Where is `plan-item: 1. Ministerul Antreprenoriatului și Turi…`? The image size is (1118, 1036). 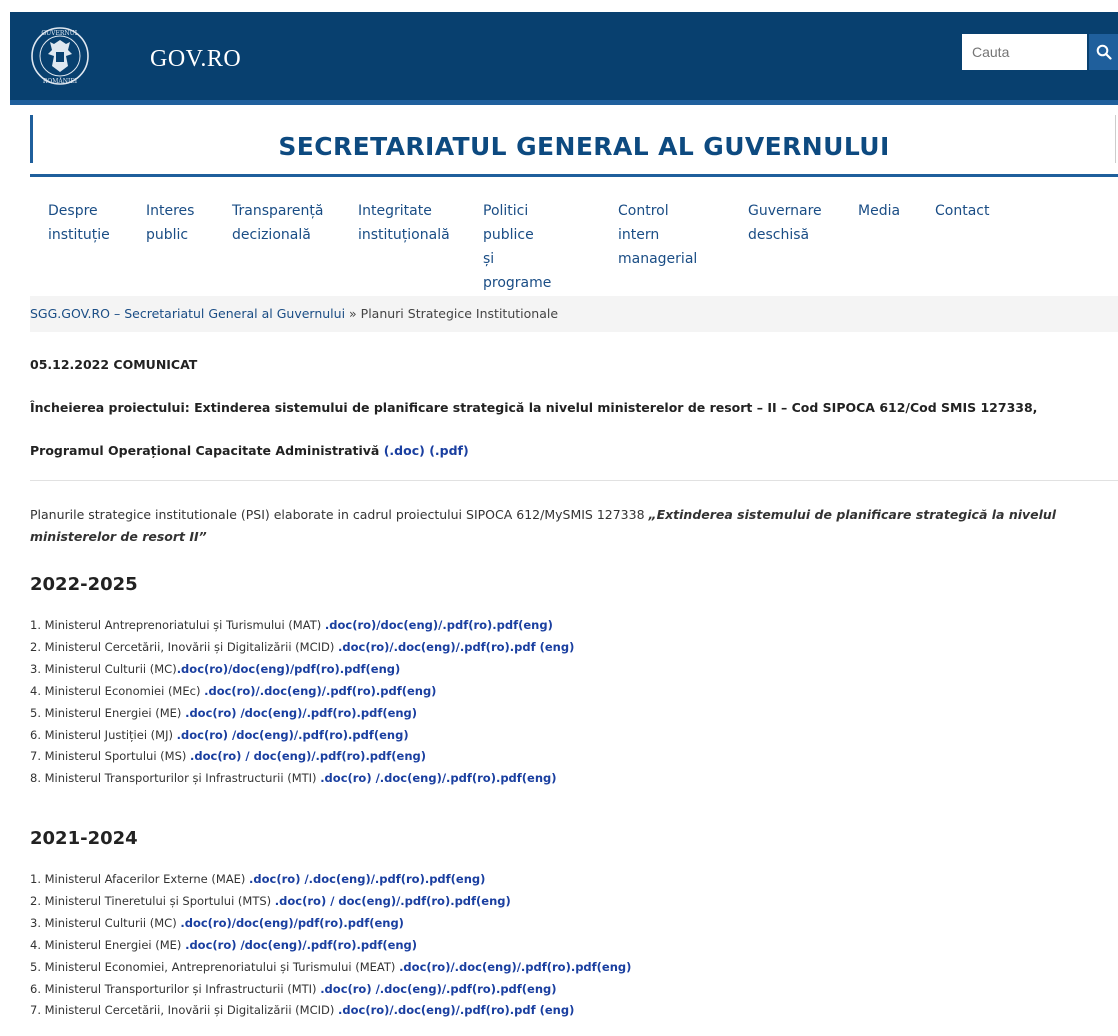 plan-item: 1. Ministerul Antreprenoriatului și Turi… is located at coordinates (291, 625).